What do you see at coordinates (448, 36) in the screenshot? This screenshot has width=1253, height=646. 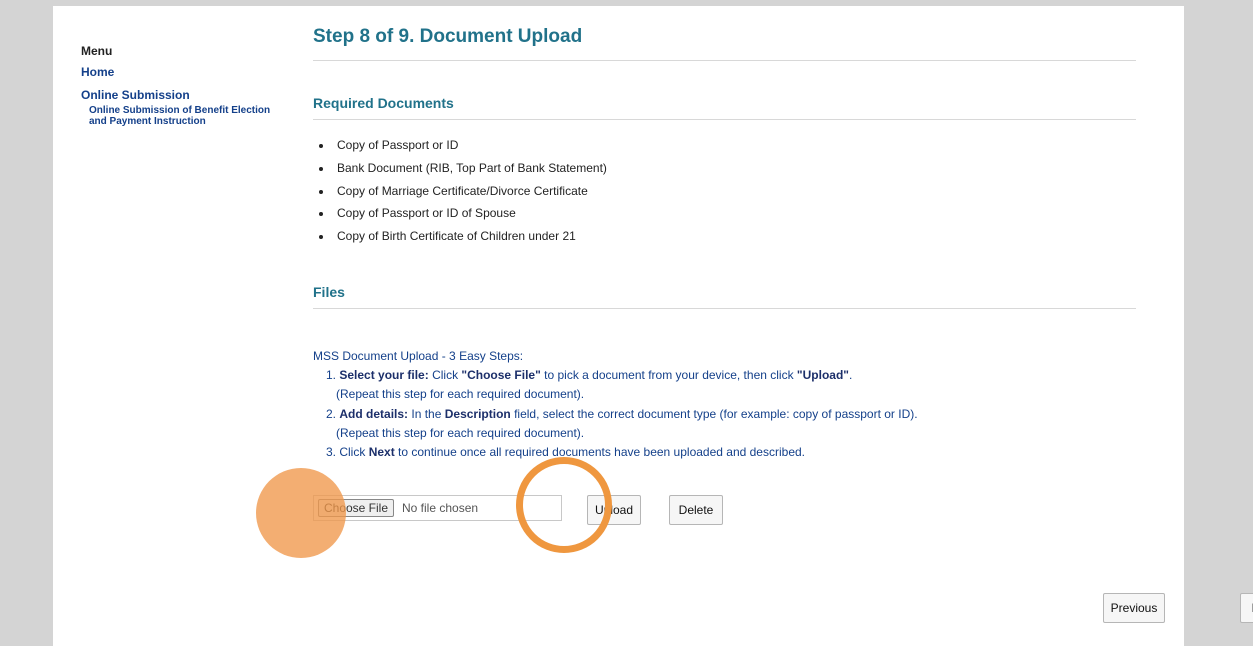 I see `page-title: Step 8 of 9. Document Upload` at bounding box center [448, 36].